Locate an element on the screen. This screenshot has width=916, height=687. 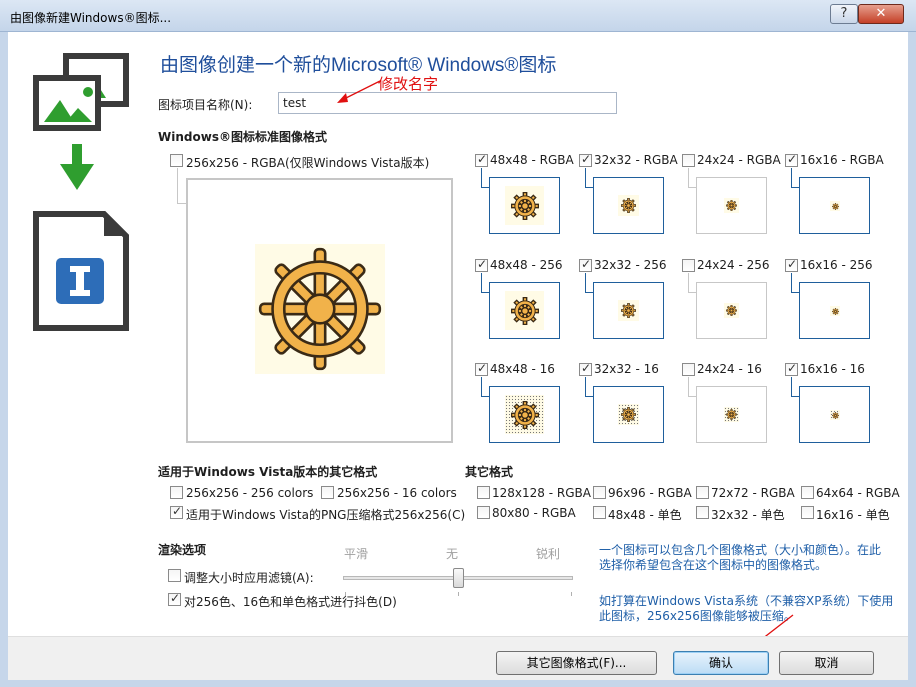
standard-formats-title: Windows®图标标准图像格式 is located at coordinates (242, 137).